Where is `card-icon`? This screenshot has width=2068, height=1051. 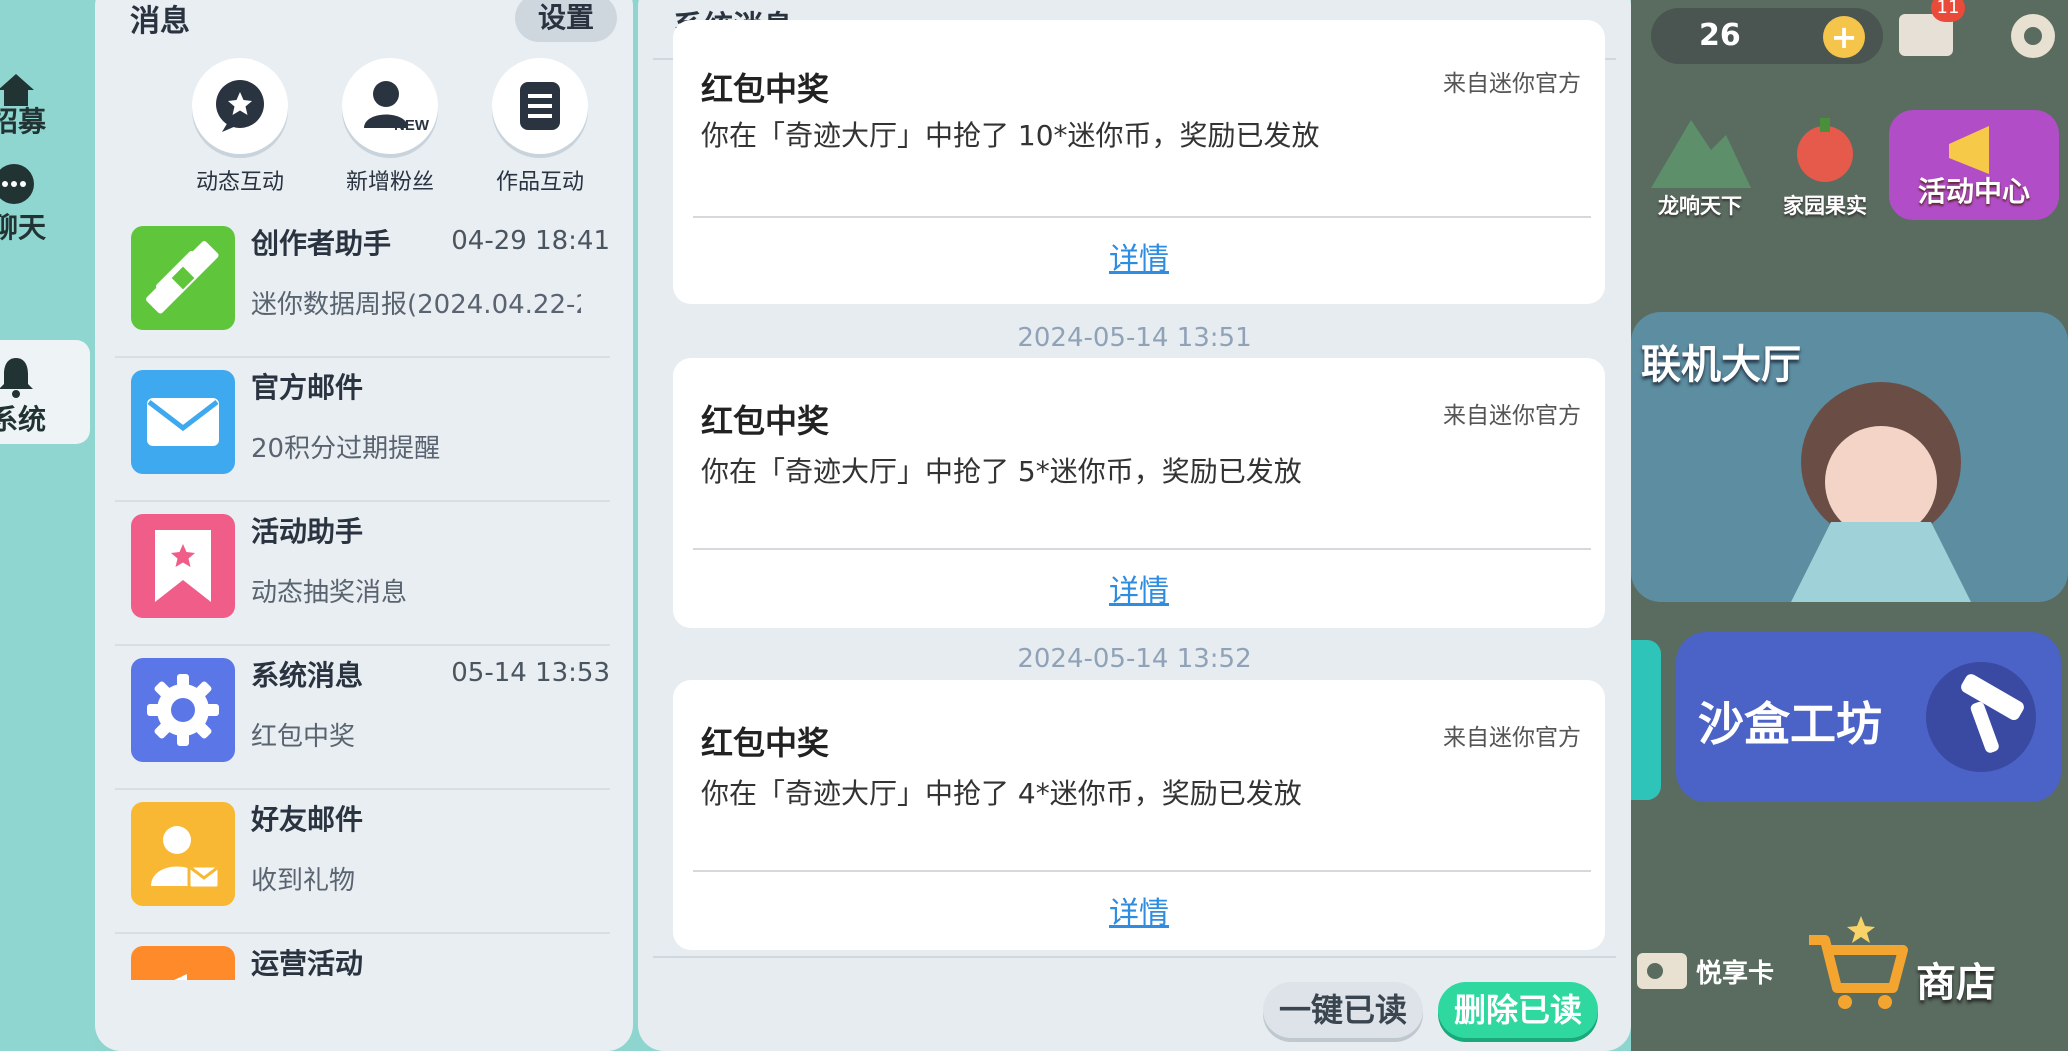 card-icon is located at coordinates (1662, 971).